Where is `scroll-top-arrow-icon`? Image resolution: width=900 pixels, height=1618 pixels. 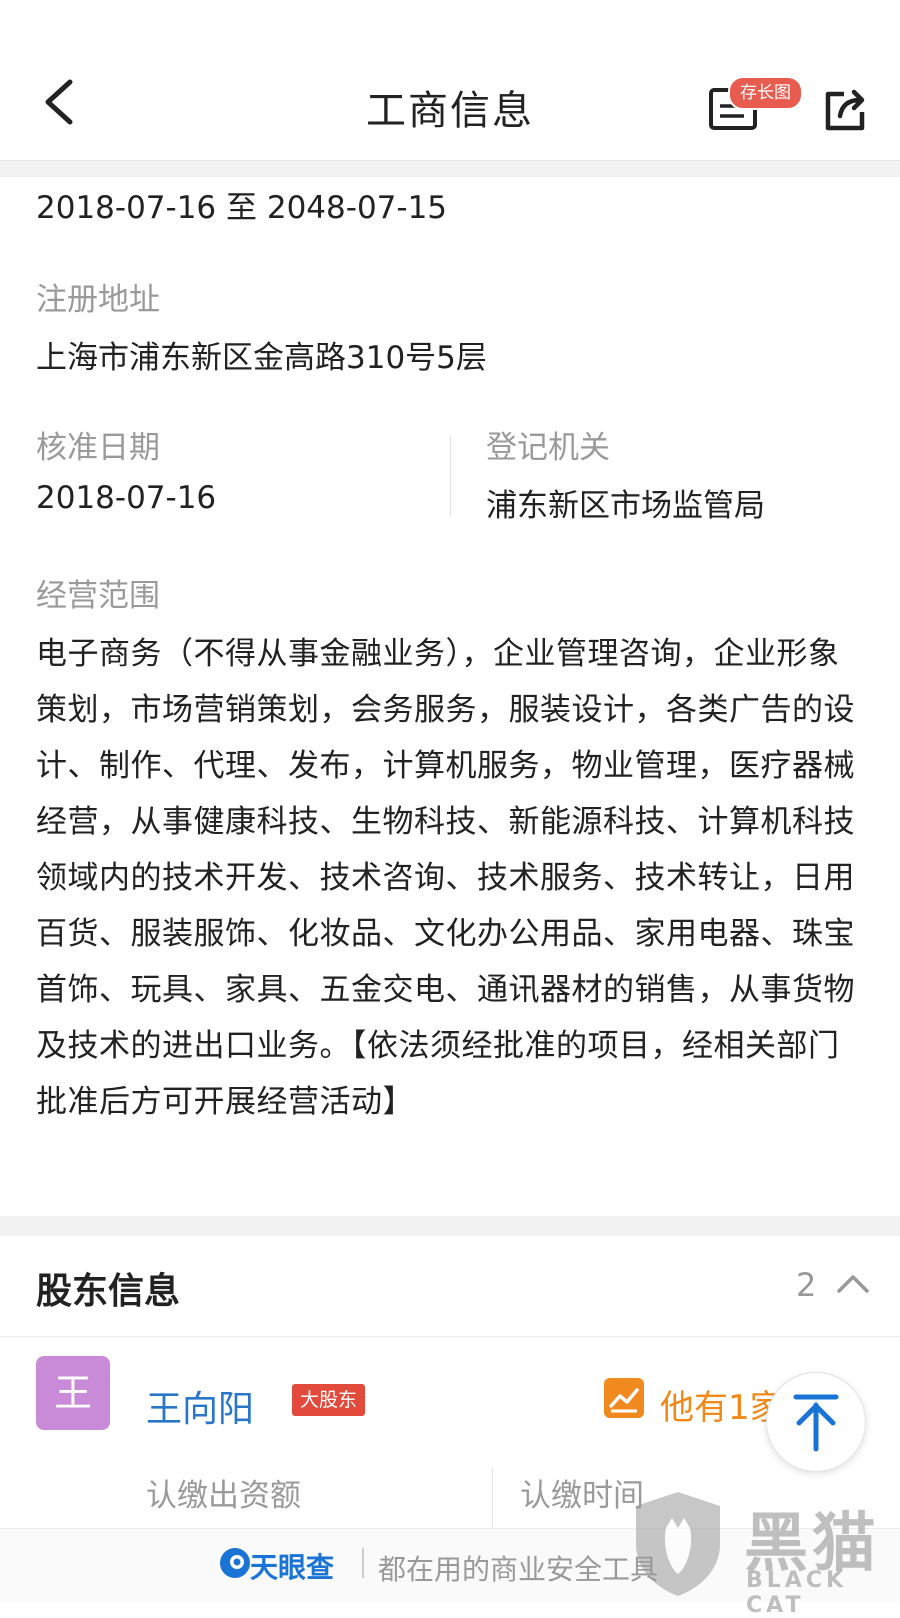
scroll-top-arrow-icon is located at coordinates (816, 1423).